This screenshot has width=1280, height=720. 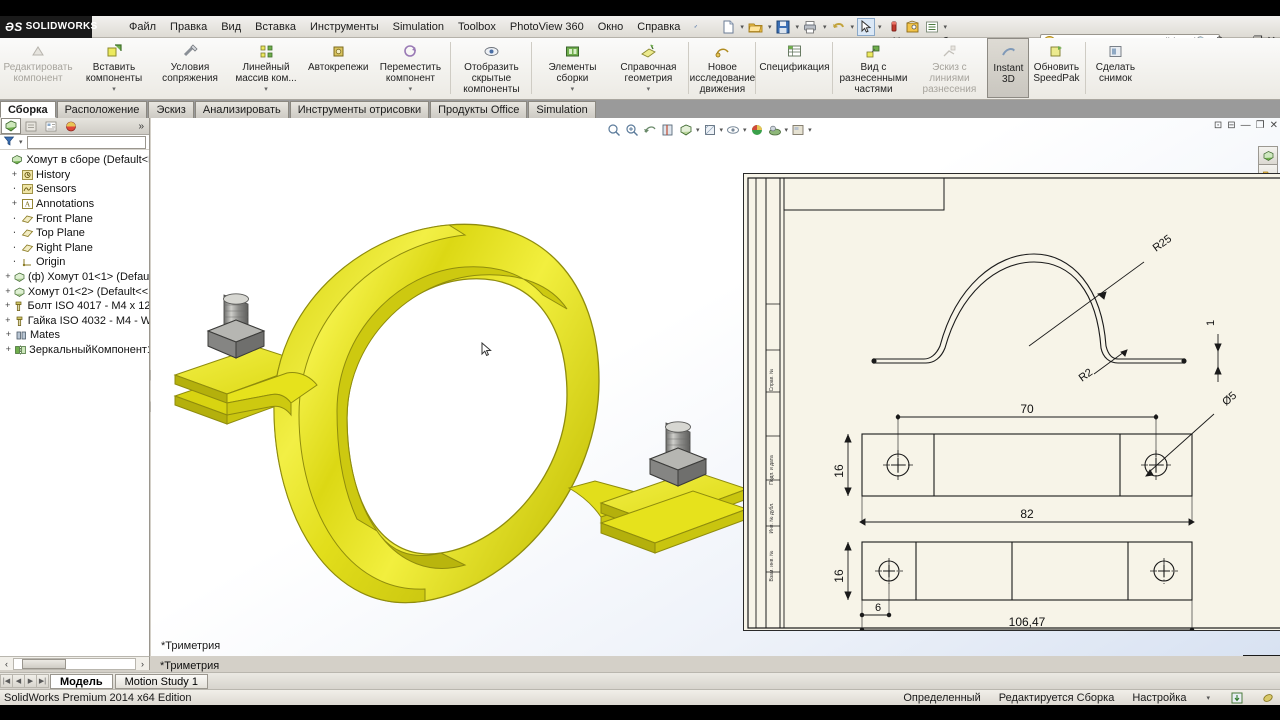 I want to click on hide-show-items-icon, so click(x=733, y=130).